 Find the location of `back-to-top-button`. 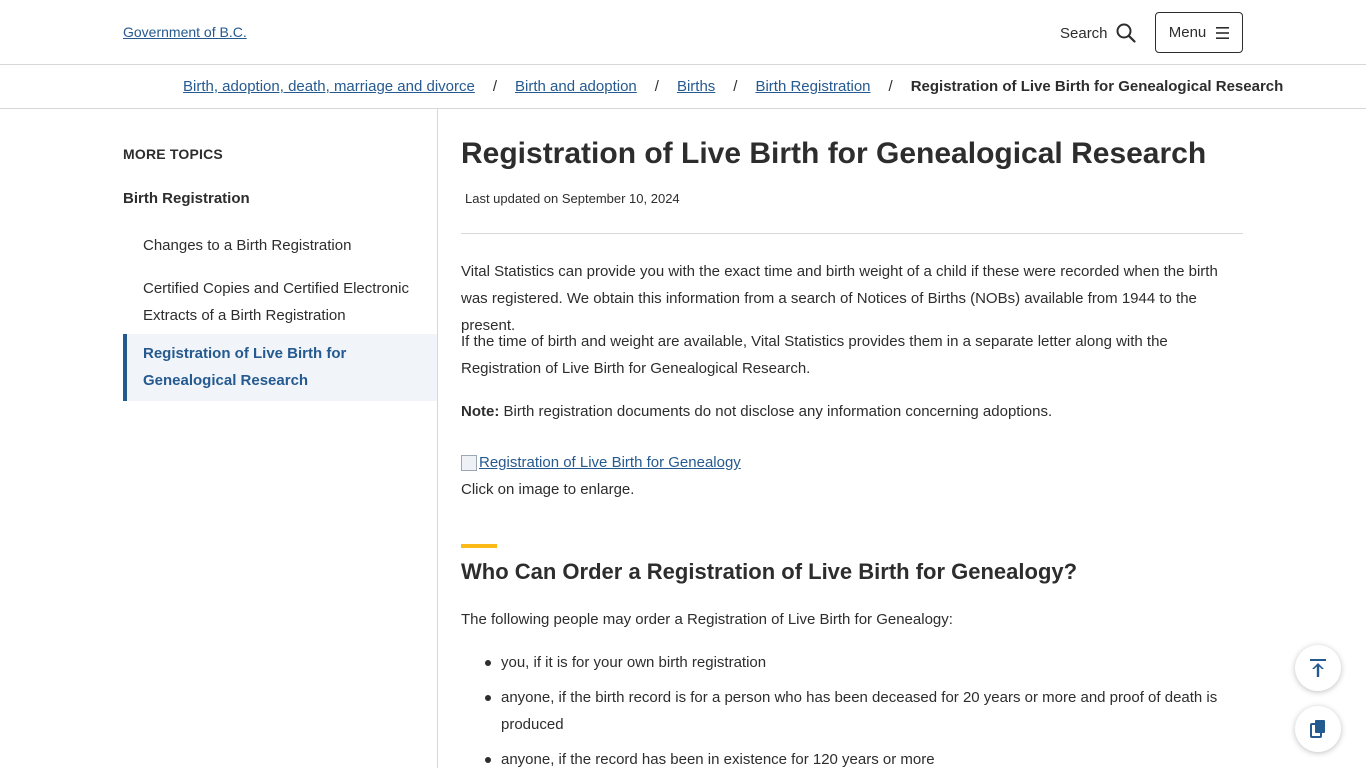

back-to-top-button is located at coordinates (1318, 668).